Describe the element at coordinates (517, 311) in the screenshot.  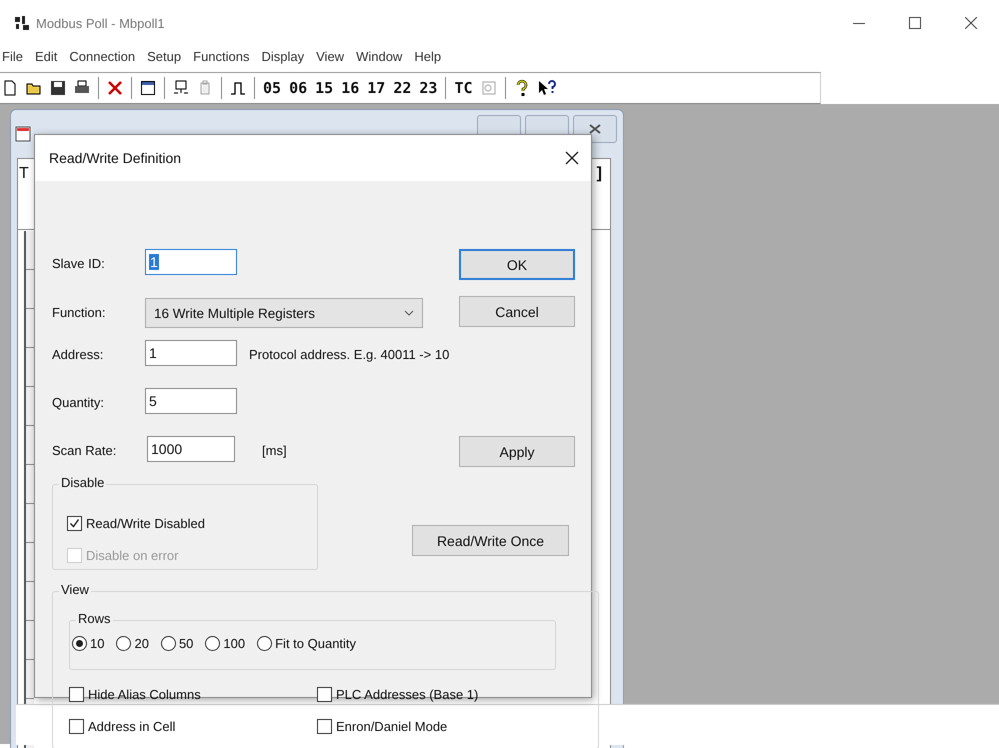
I see `cancel-button: Cancel` at that location.